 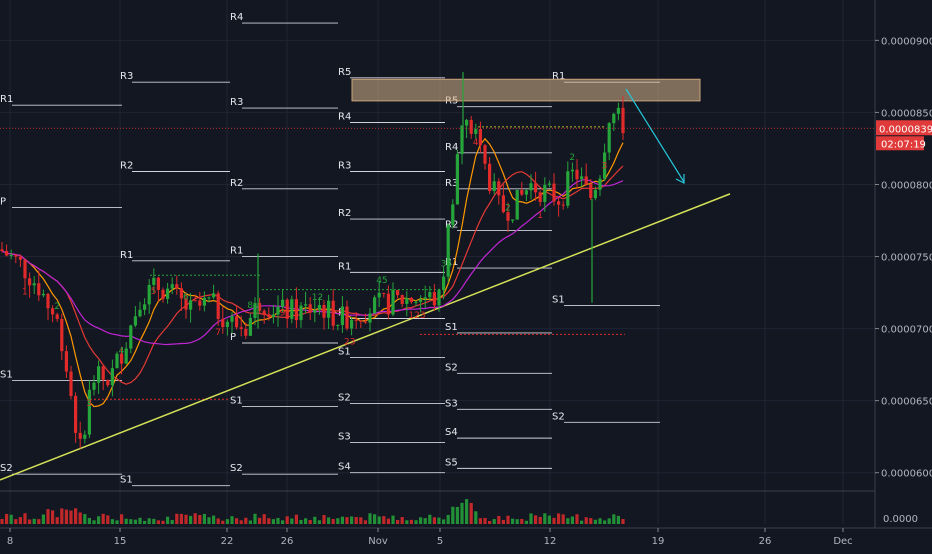 I want to click on td-count-label: 123, so click(x=416, y=316).